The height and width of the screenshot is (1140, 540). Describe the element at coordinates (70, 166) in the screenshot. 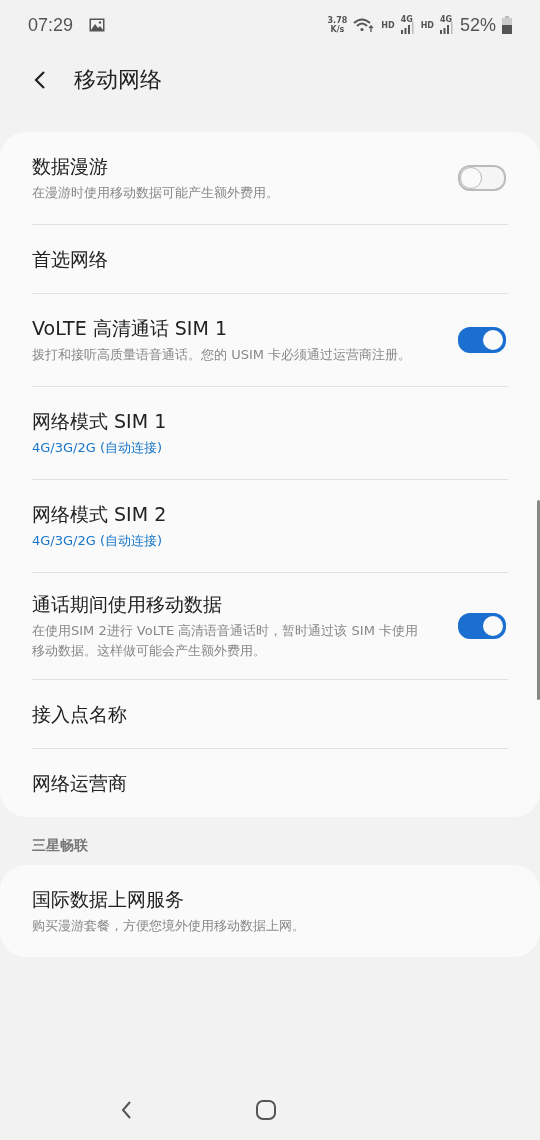

I see `setting-title: 数据漫游` at that location.